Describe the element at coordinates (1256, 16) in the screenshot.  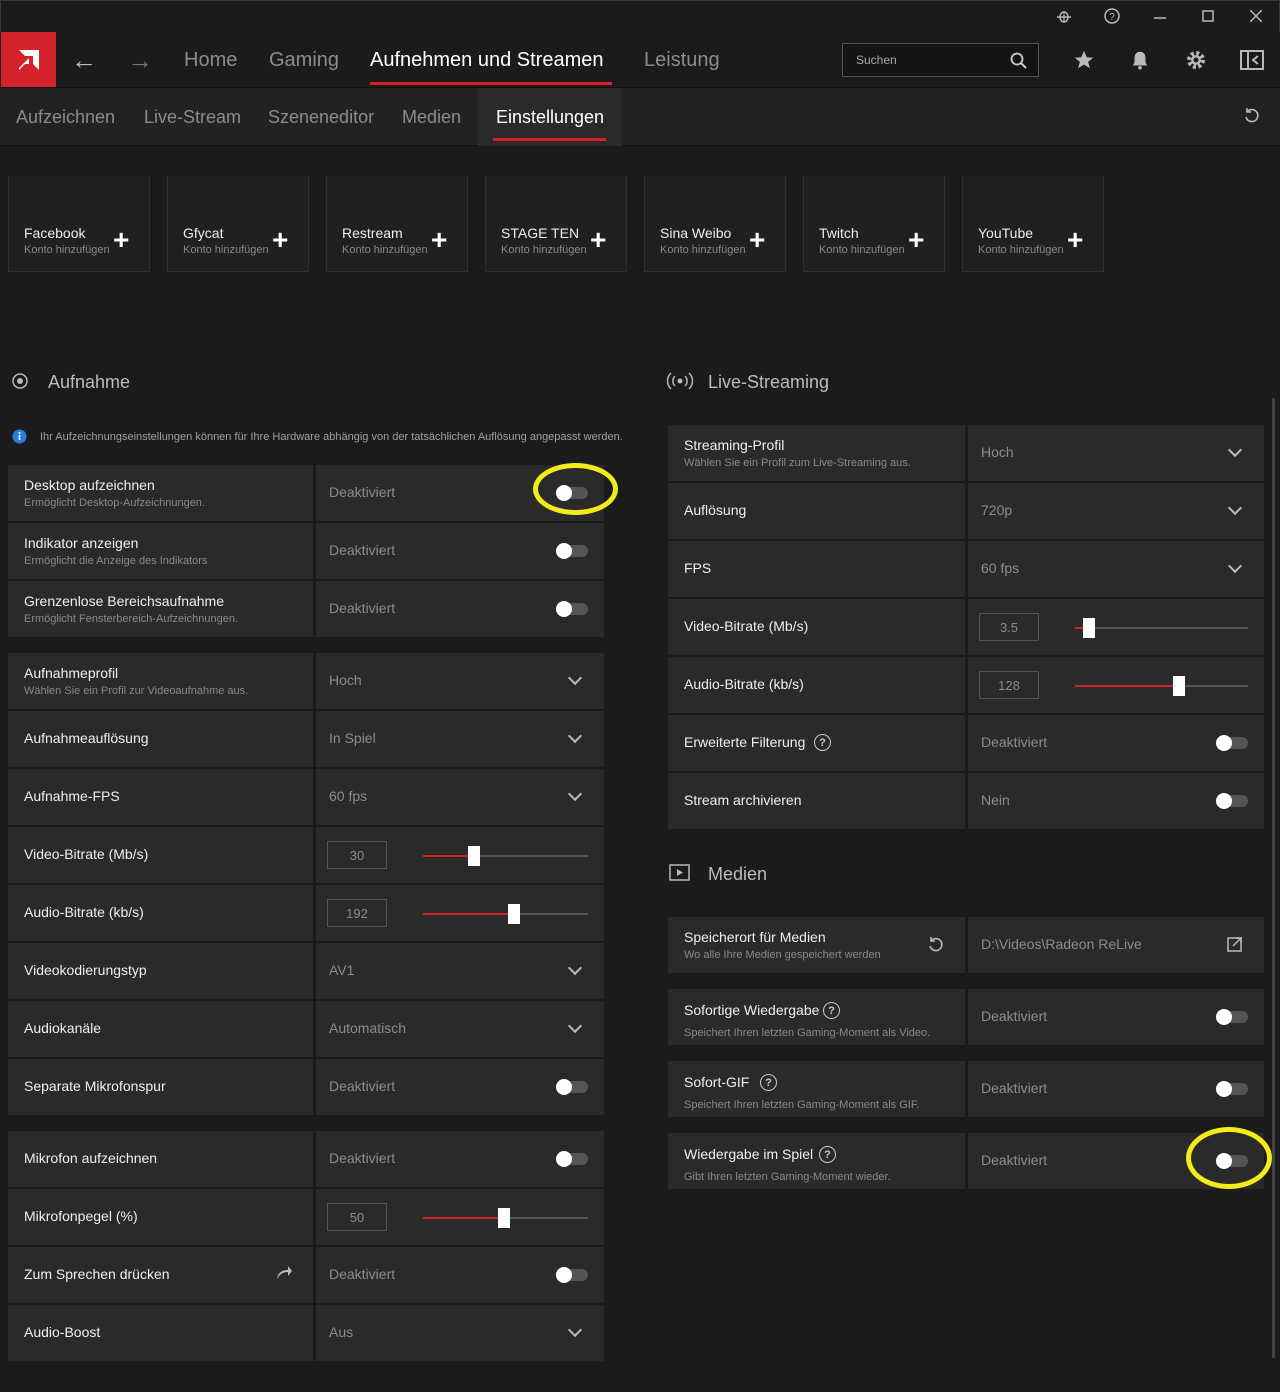
I see `close-icon` at that location.